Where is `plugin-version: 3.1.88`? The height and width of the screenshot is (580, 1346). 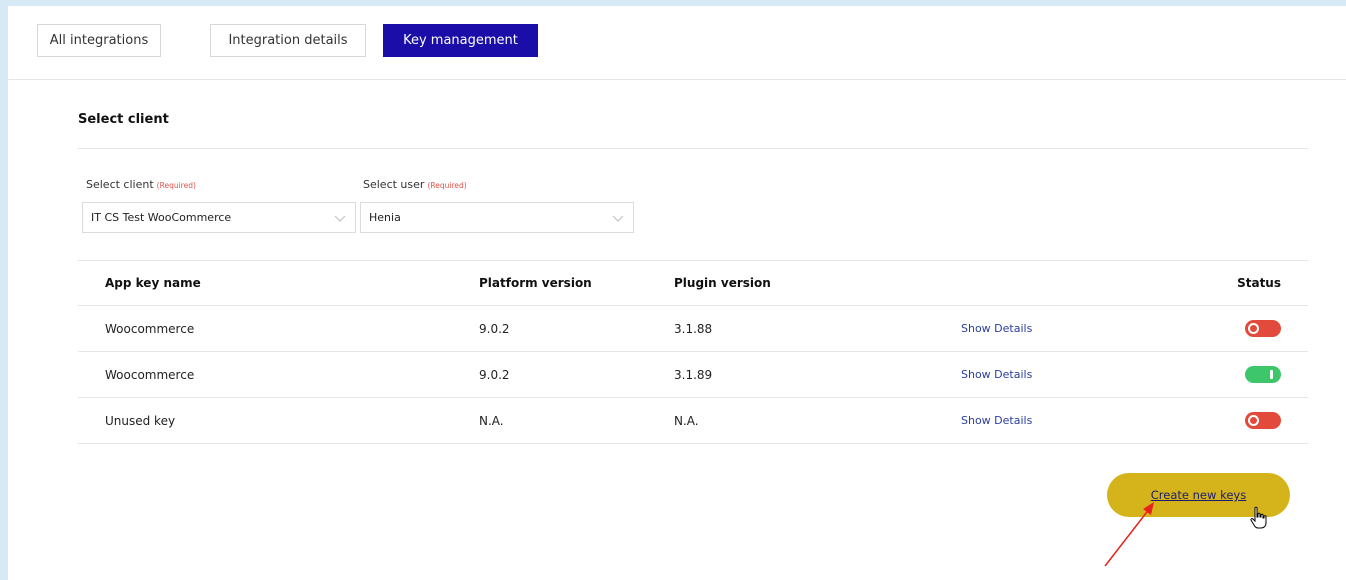 plugin-version: 3.1.88 is located at coordinates (693, 328).